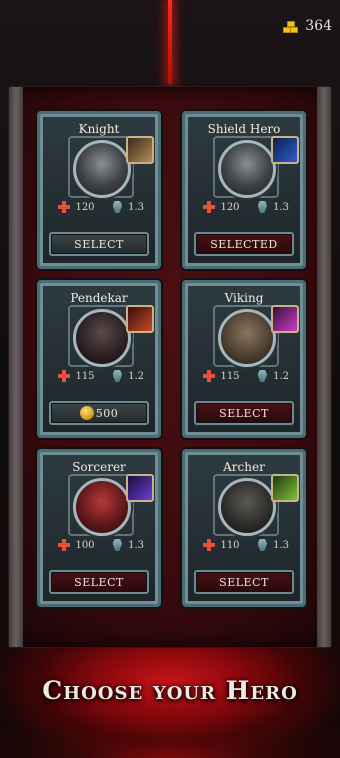 This screenshot has height=758, width=340. Describe the element at coordinates (246, 545) in the screenshot. I see `hero-stats: 110 1.3` at that location.